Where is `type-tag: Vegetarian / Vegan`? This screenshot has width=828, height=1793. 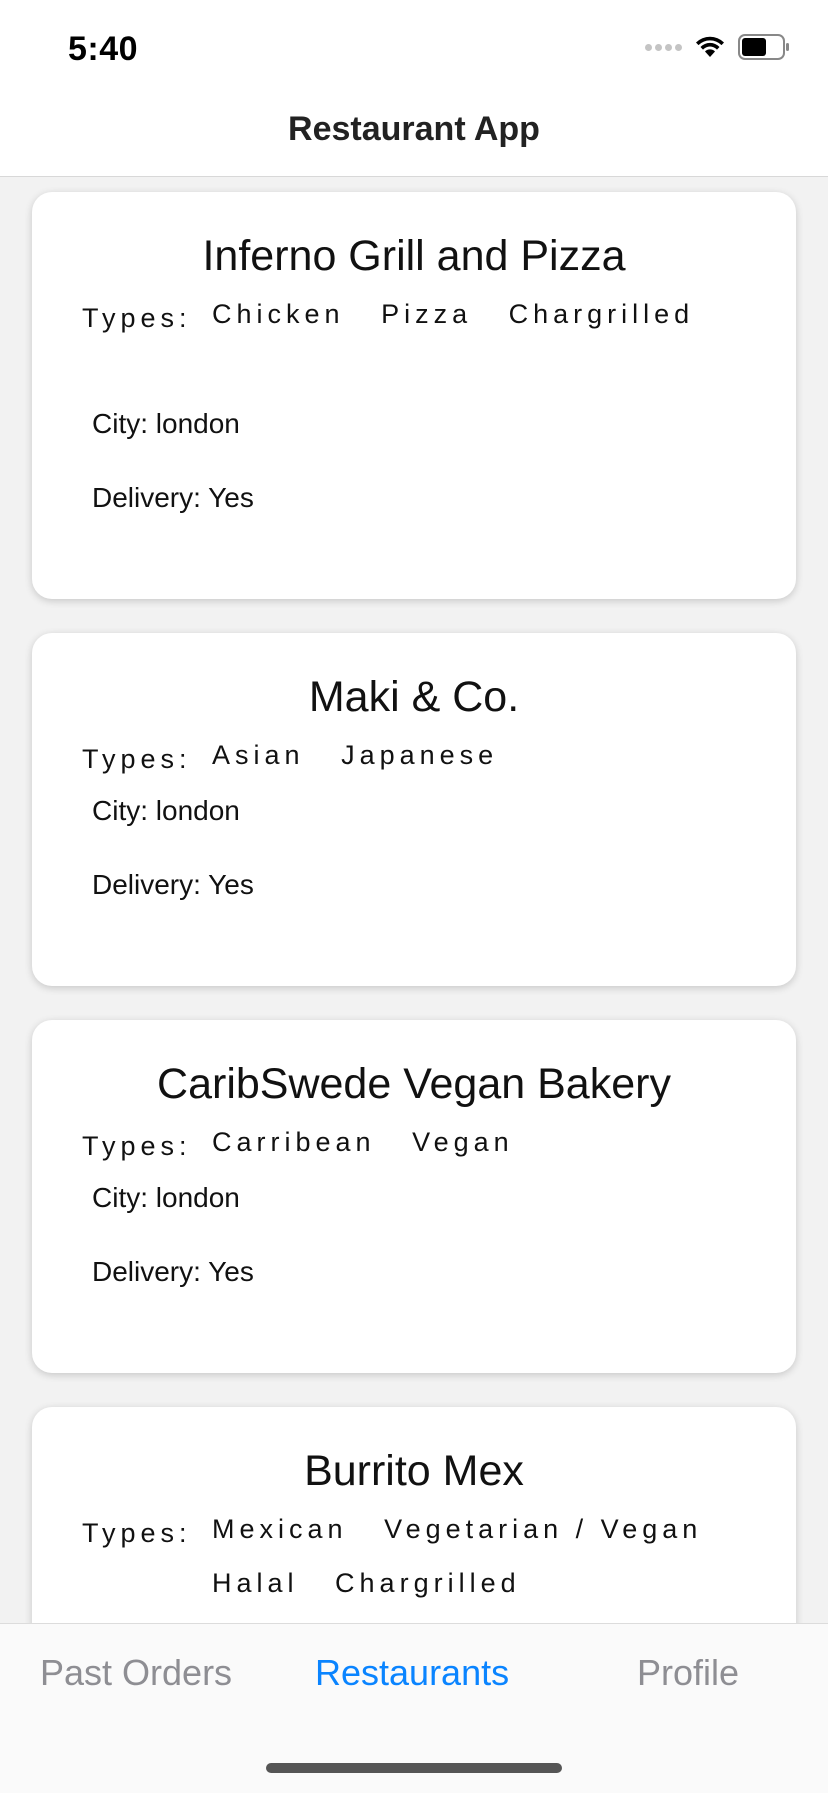
type-tag: Vegetarian / Vegan is located at coordinates (543, 1529).